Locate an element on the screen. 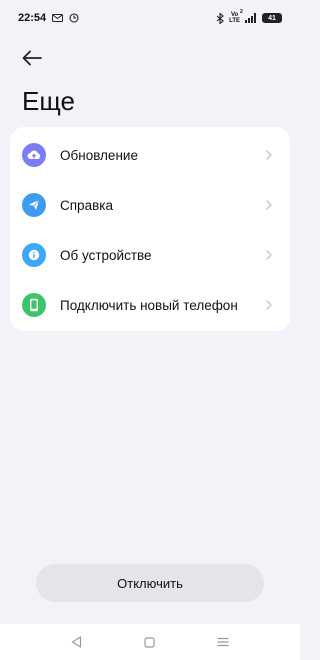 This screenshot has width=320, height=660. triangle-back-icon is located at coordinates (77, 642).